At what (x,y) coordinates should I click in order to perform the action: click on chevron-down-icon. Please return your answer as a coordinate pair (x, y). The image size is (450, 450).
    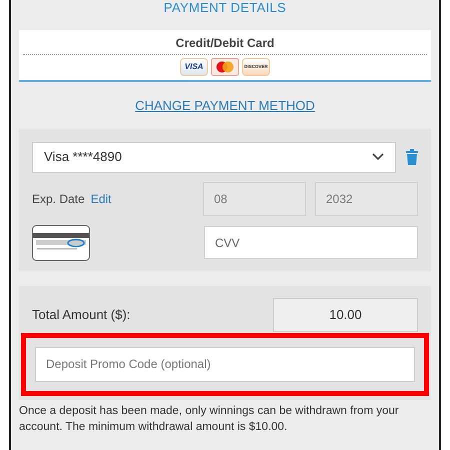
    Looking at the image, I should click on (378, 157).